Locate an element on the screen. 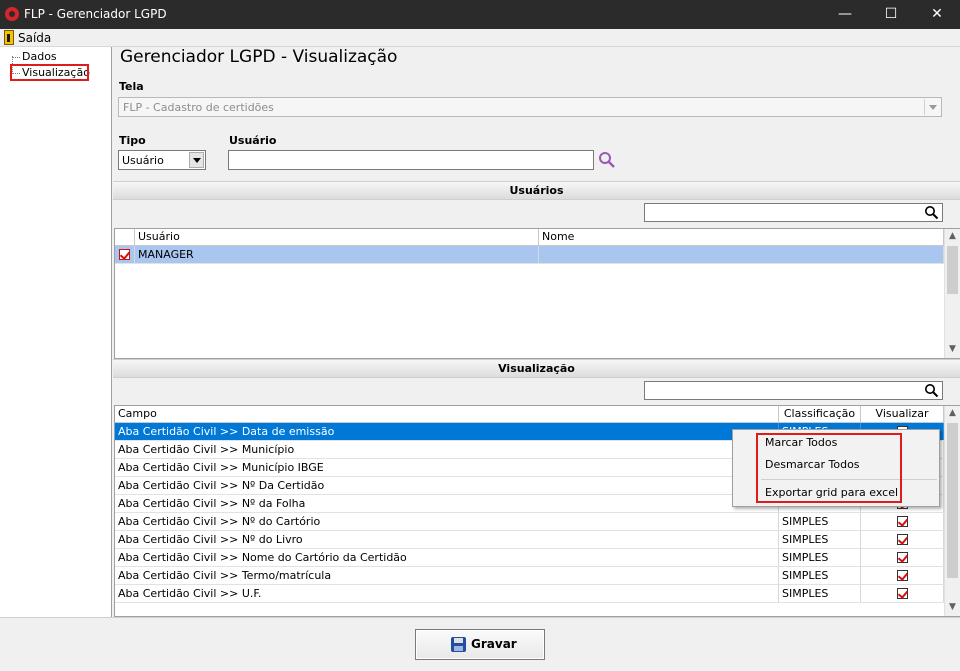 This screenshot has width=960, height=671. table-row: Aba Certidão Civil >> U.F. SIMPLES is located at coordinates (529, 594).